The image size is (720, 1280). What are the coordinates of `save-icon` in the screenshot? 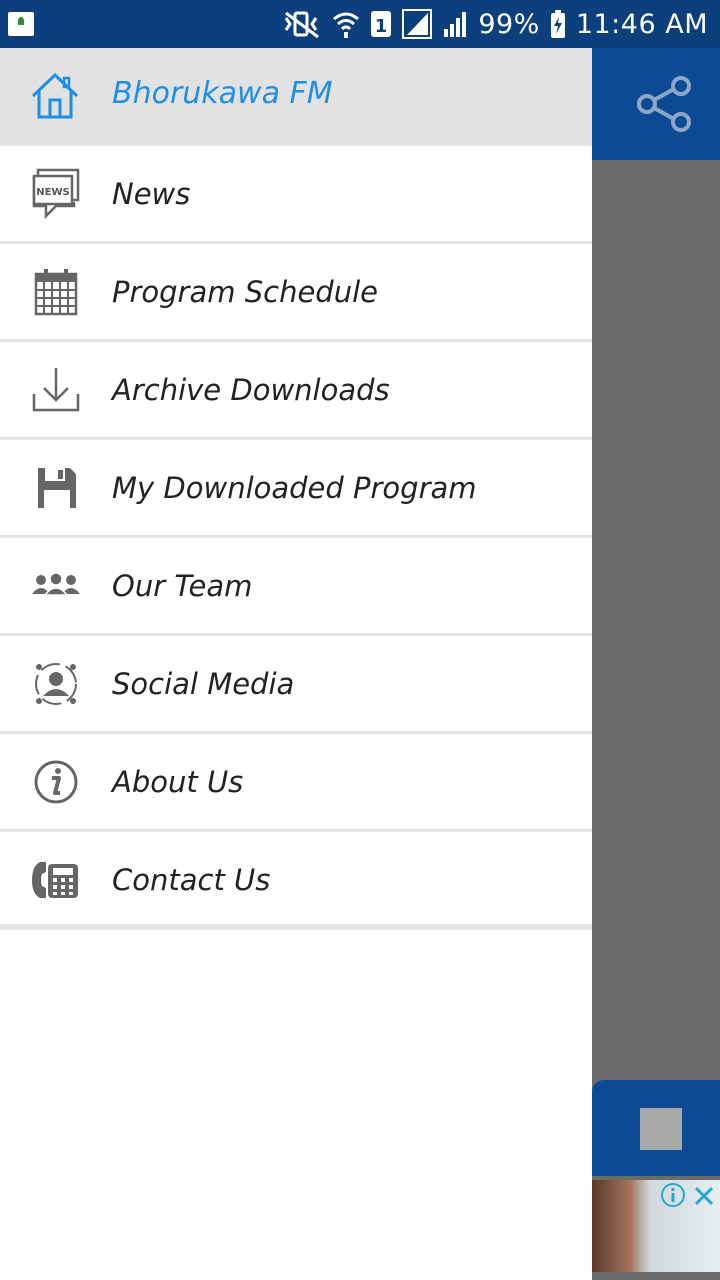 It's located at (56, 488).